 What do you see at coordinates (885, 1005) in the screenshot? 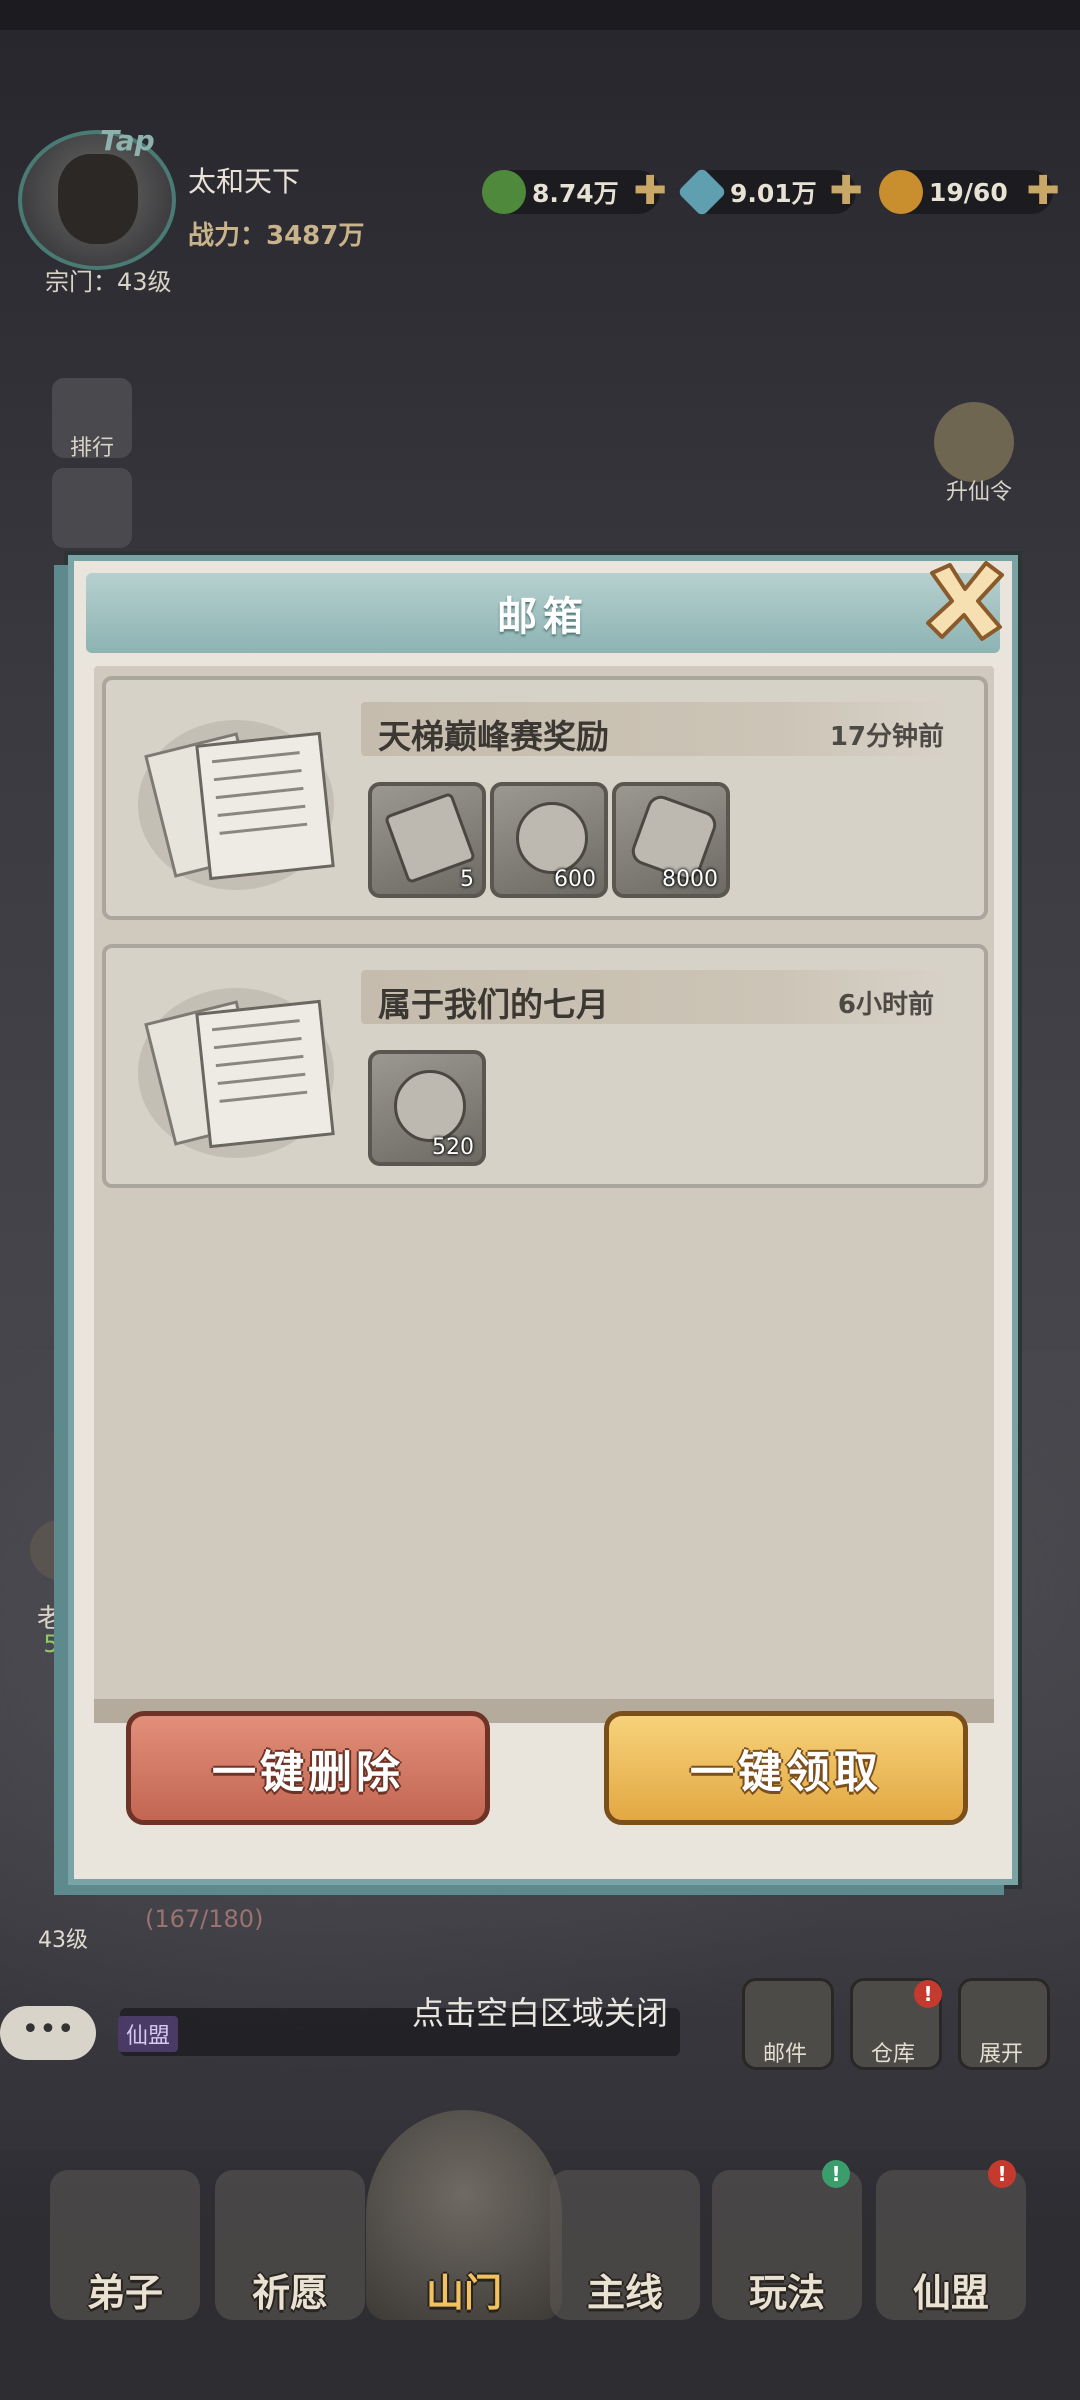
I see `mail-time: 6小时前` at bounding box center [885, 1005].